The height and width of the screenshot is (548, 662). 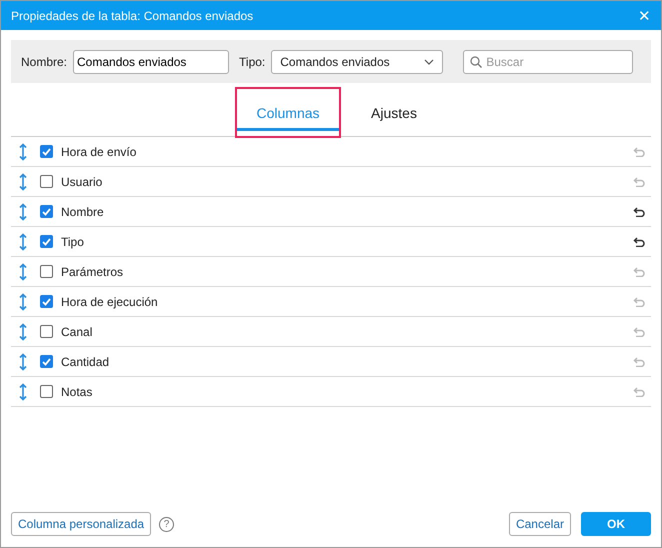 I want to click on column-label: Tipo, so click(x=73, y=241).